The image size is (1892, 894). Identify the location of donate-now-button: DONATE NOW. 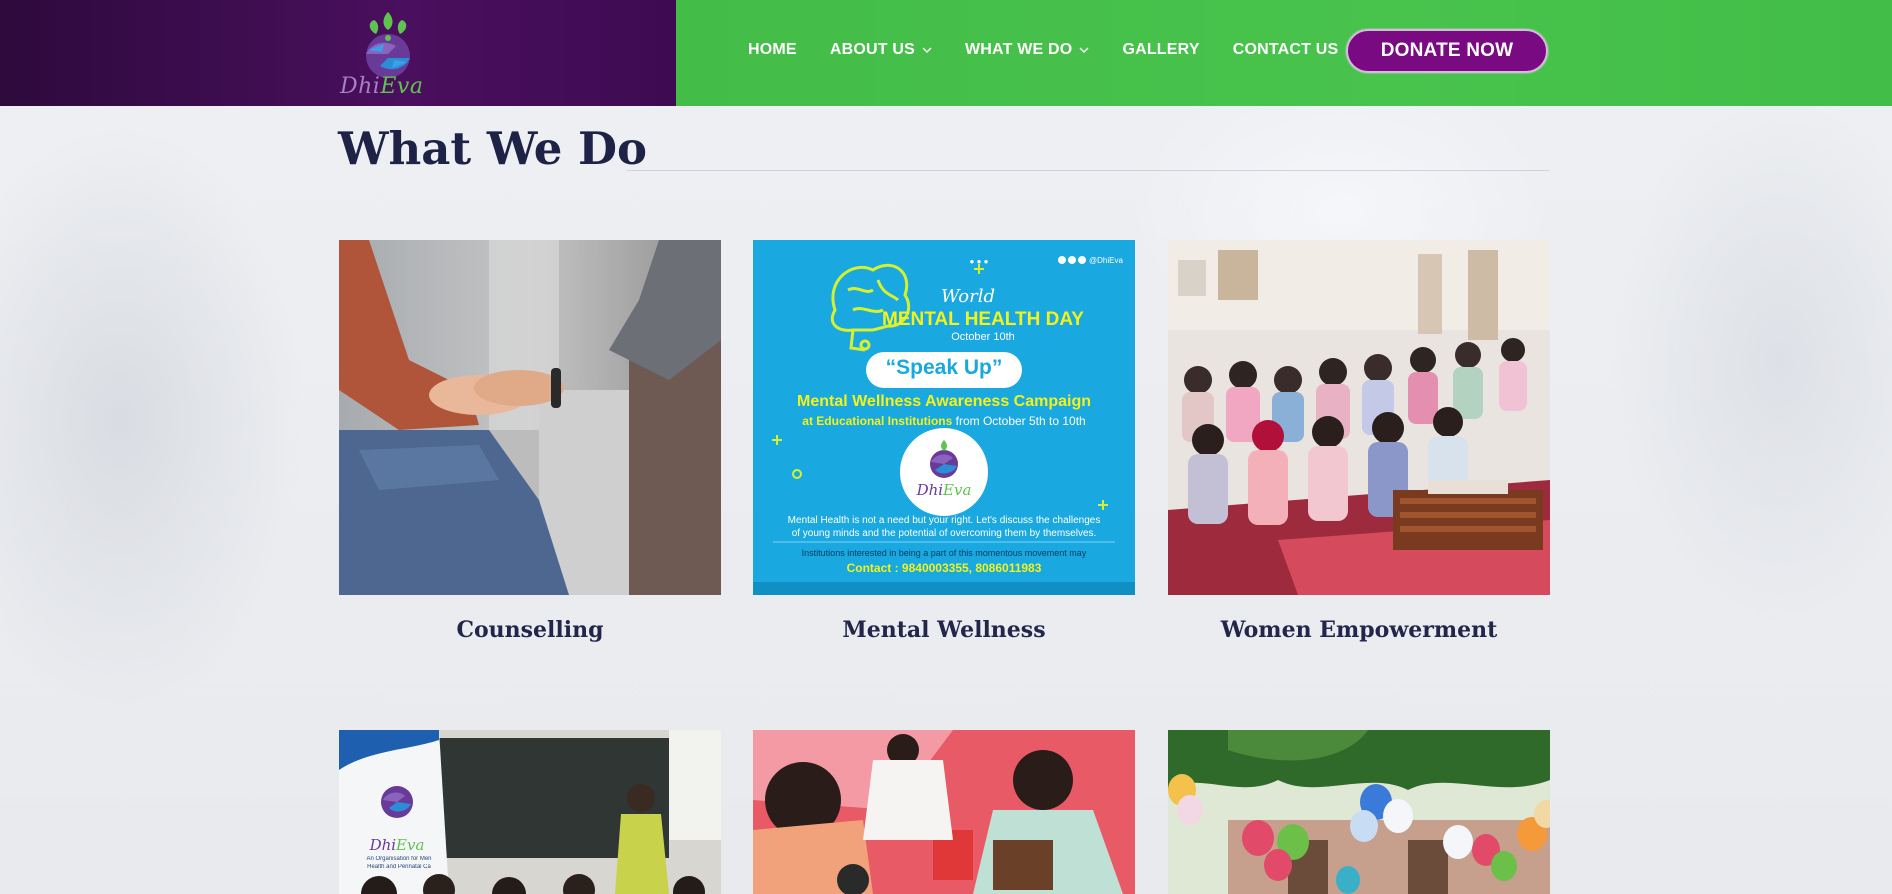
(1447, 51).